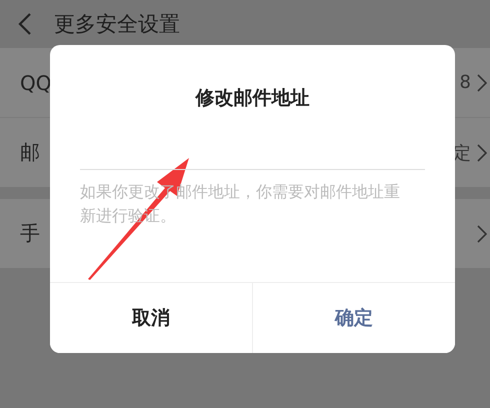  What do you see at coordinates (36, 82) in the screenshot?
I see `setting-label: QQ` at bounding box center [36, 82].